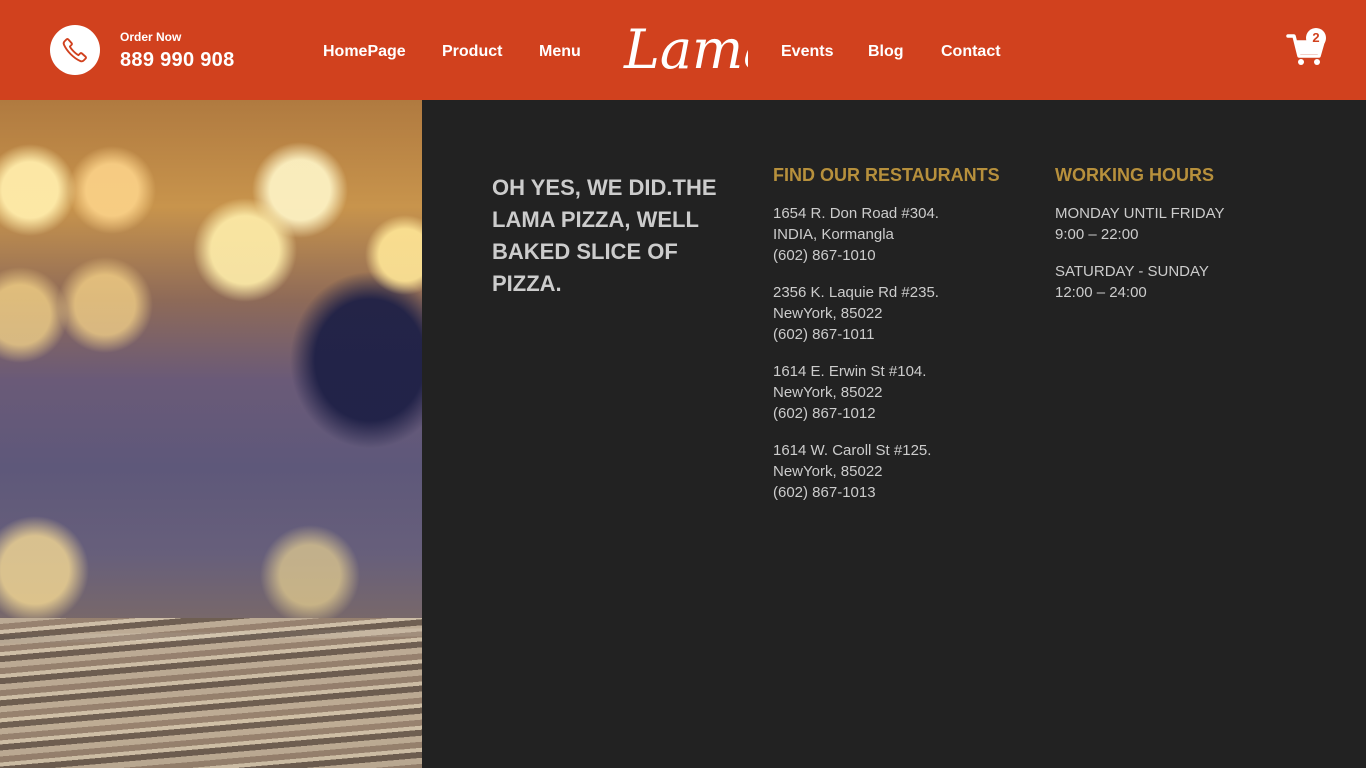 The height and width of the screenshot is (768, 1366). I want to click on nav-contact: Contact, so click(971, 52).